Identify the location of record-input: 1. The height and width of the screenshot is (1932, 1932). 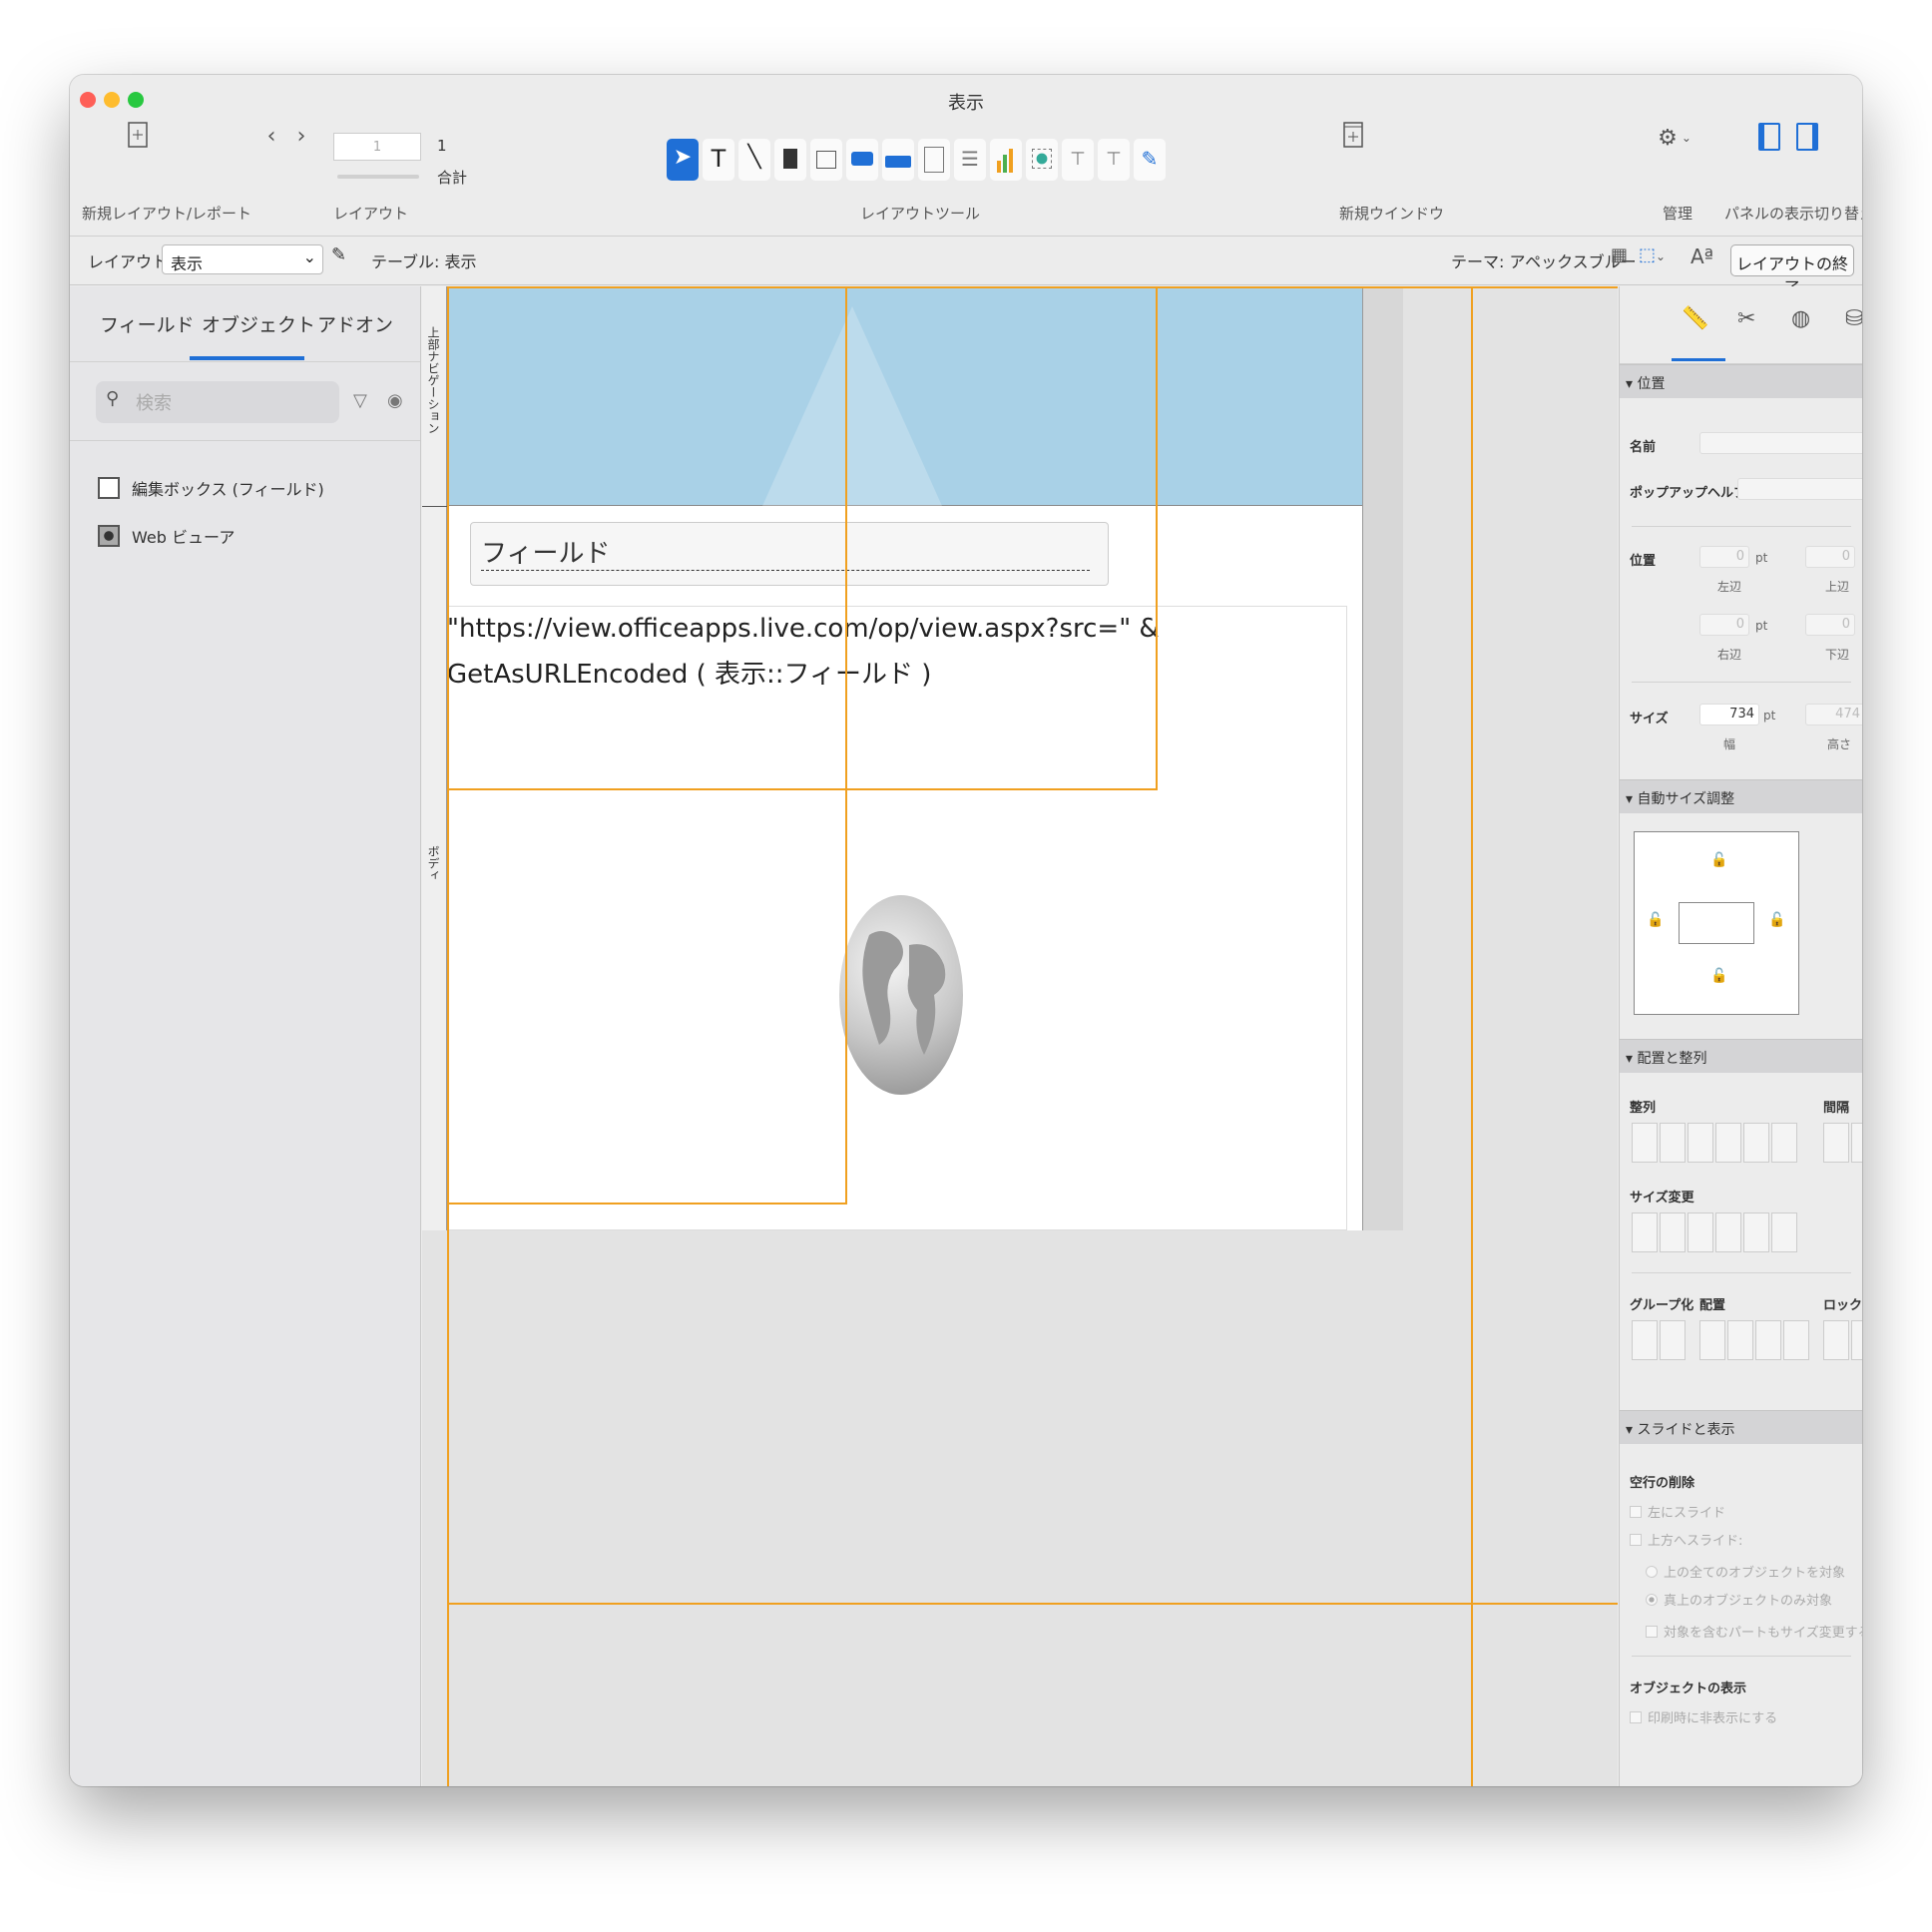
(377, 147).